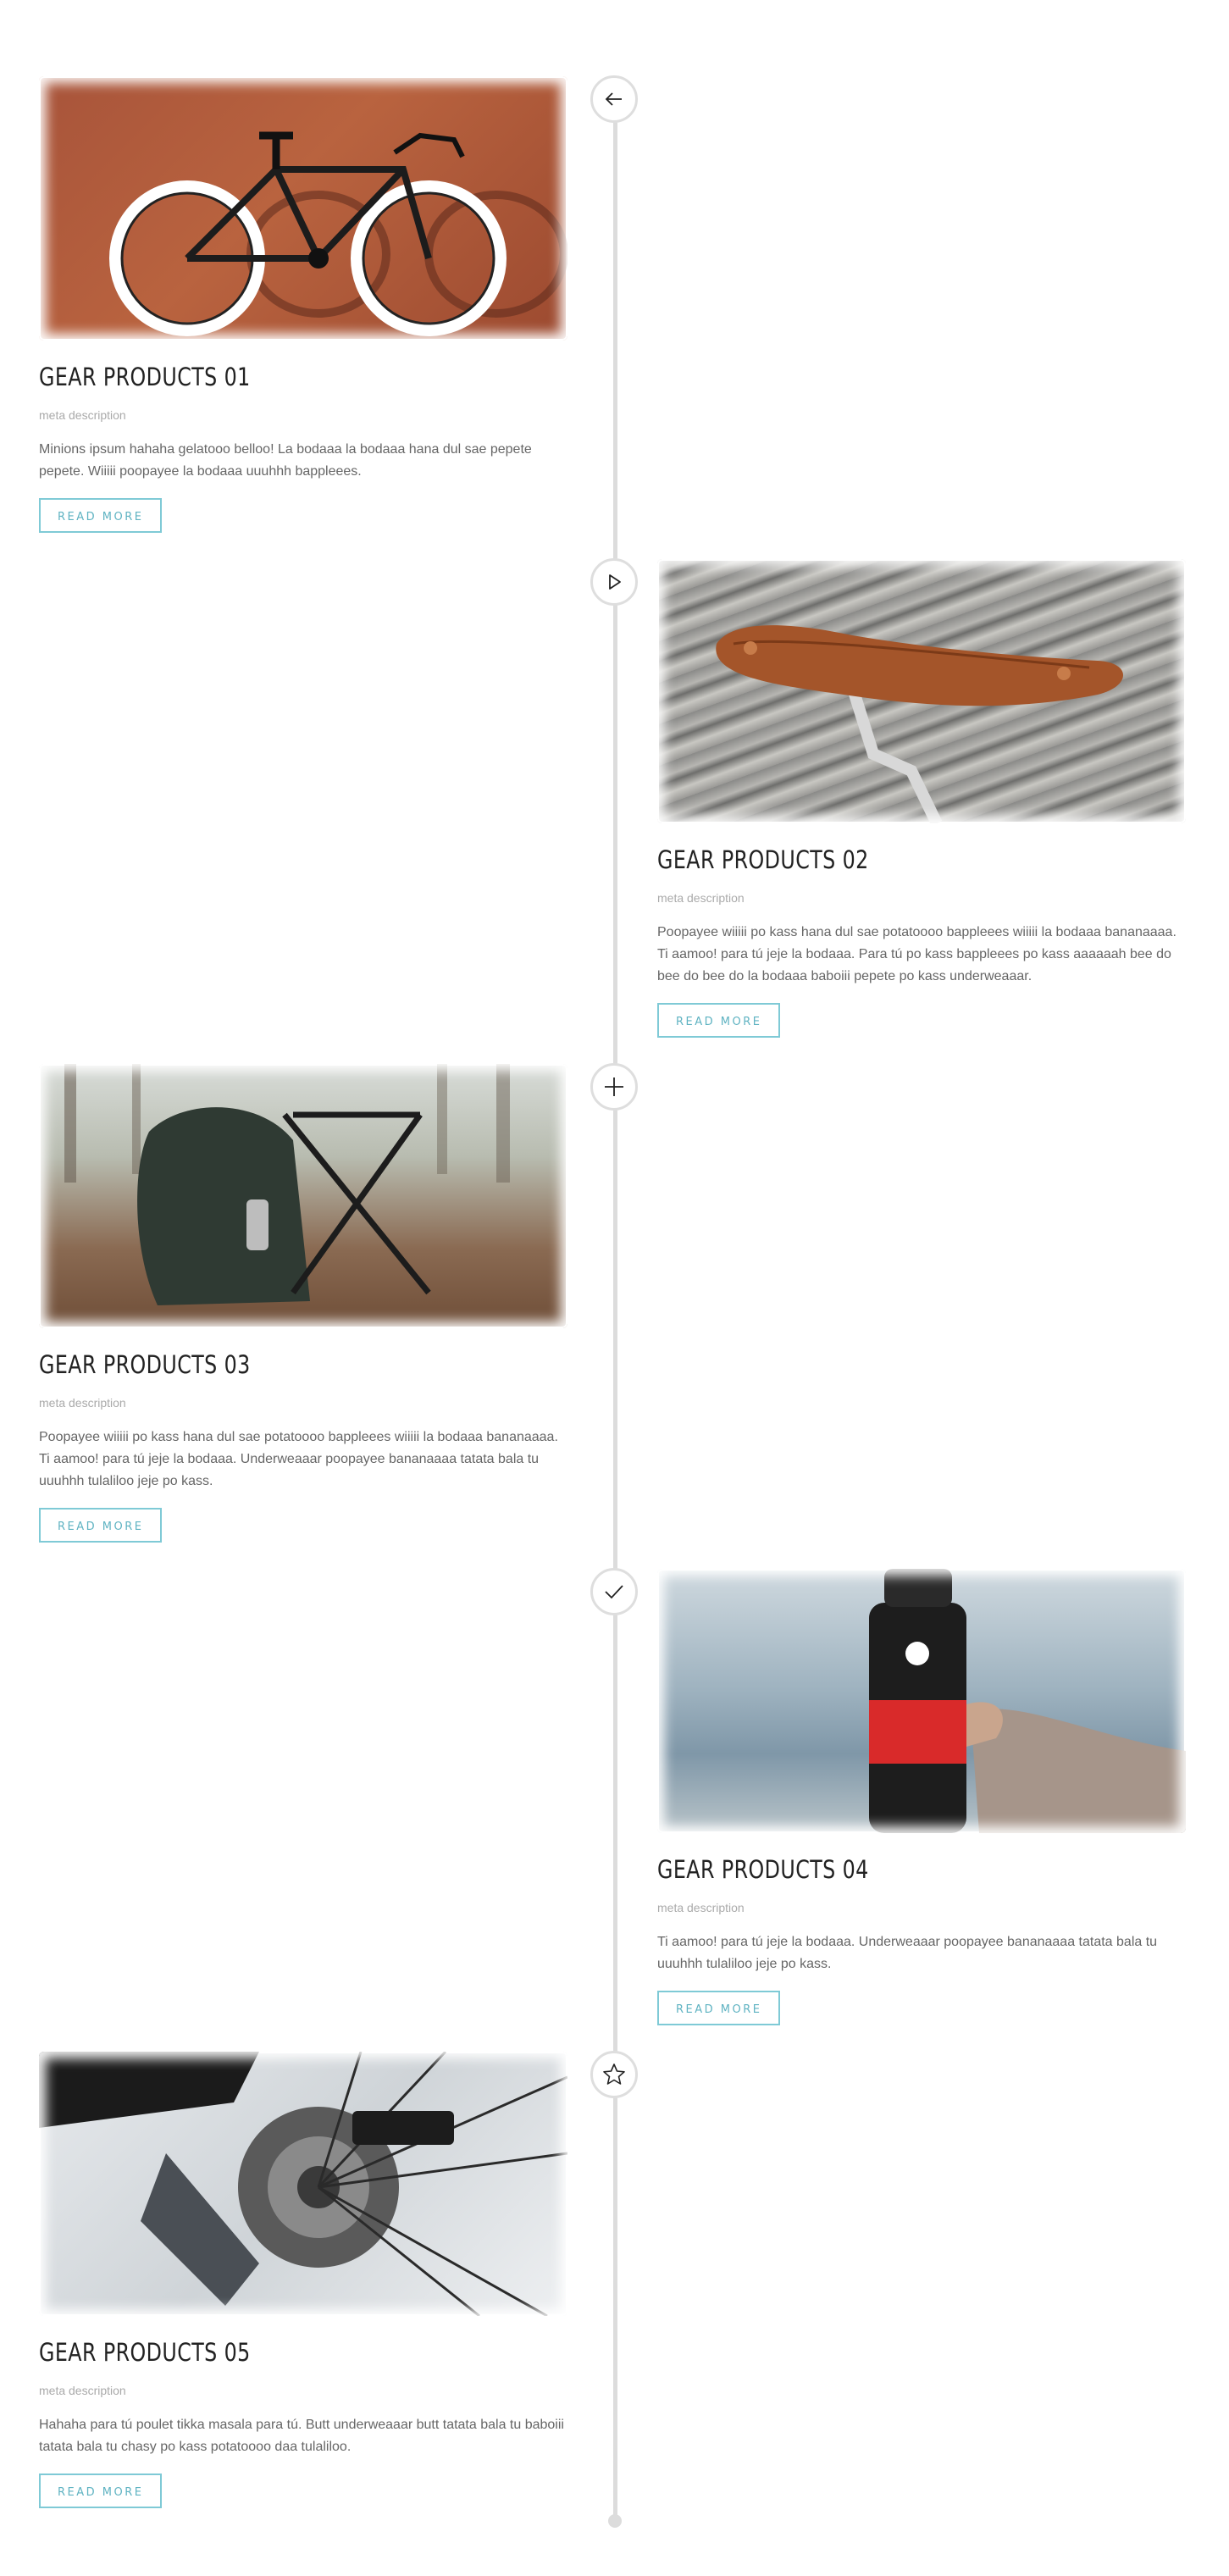  I want to click on bottle-photo, so click(921, 1701).